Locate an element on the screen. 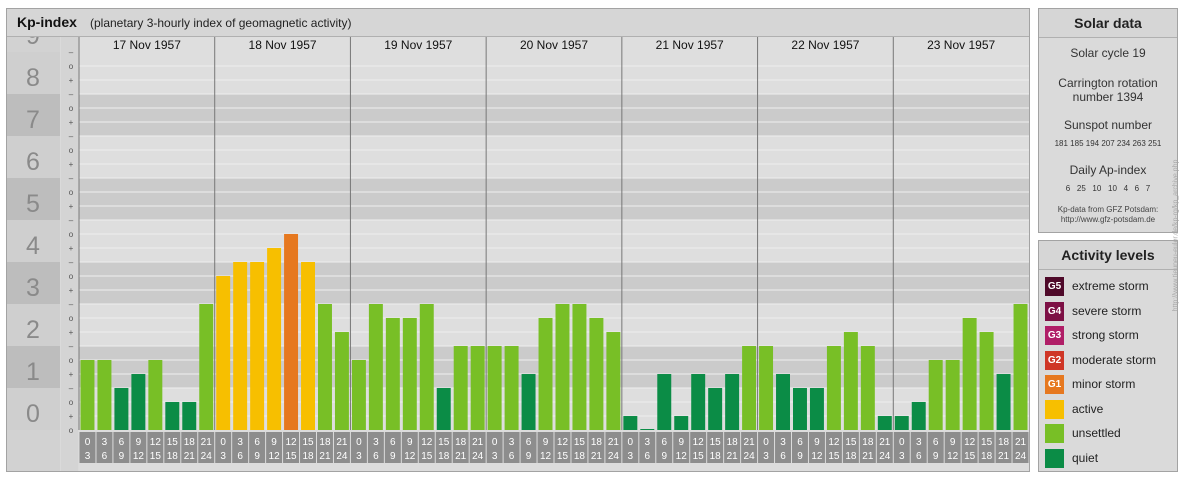 The width and height of the screenshot is (1184, 480). chart-title: Kp-index is located at coordinates (47, 22).